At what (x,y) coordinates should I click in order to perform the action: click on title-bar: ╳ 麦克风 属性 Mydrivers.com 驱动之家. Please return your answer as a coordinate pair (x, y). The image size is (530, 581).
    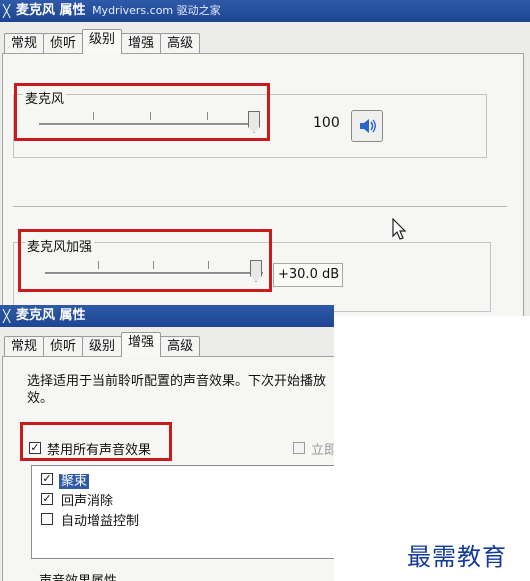
    Looking at the image, I should click on (265, 11).